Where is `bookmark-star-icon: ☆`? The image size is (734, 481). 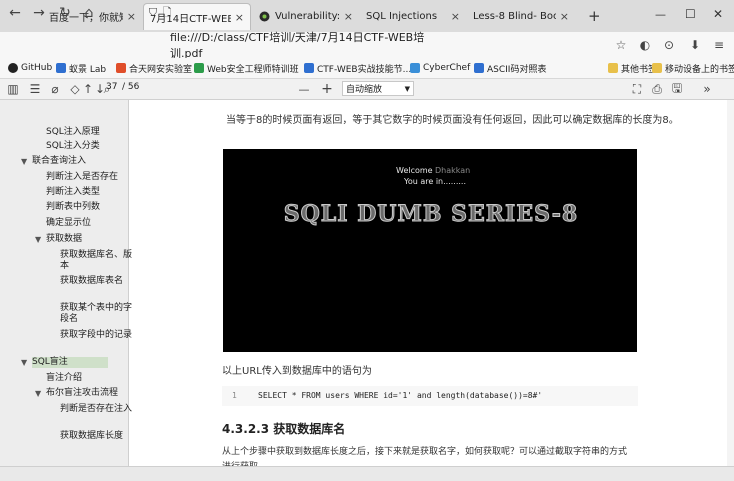 bookmark-star-icon: ☆ is located at coordinates (621, 45).